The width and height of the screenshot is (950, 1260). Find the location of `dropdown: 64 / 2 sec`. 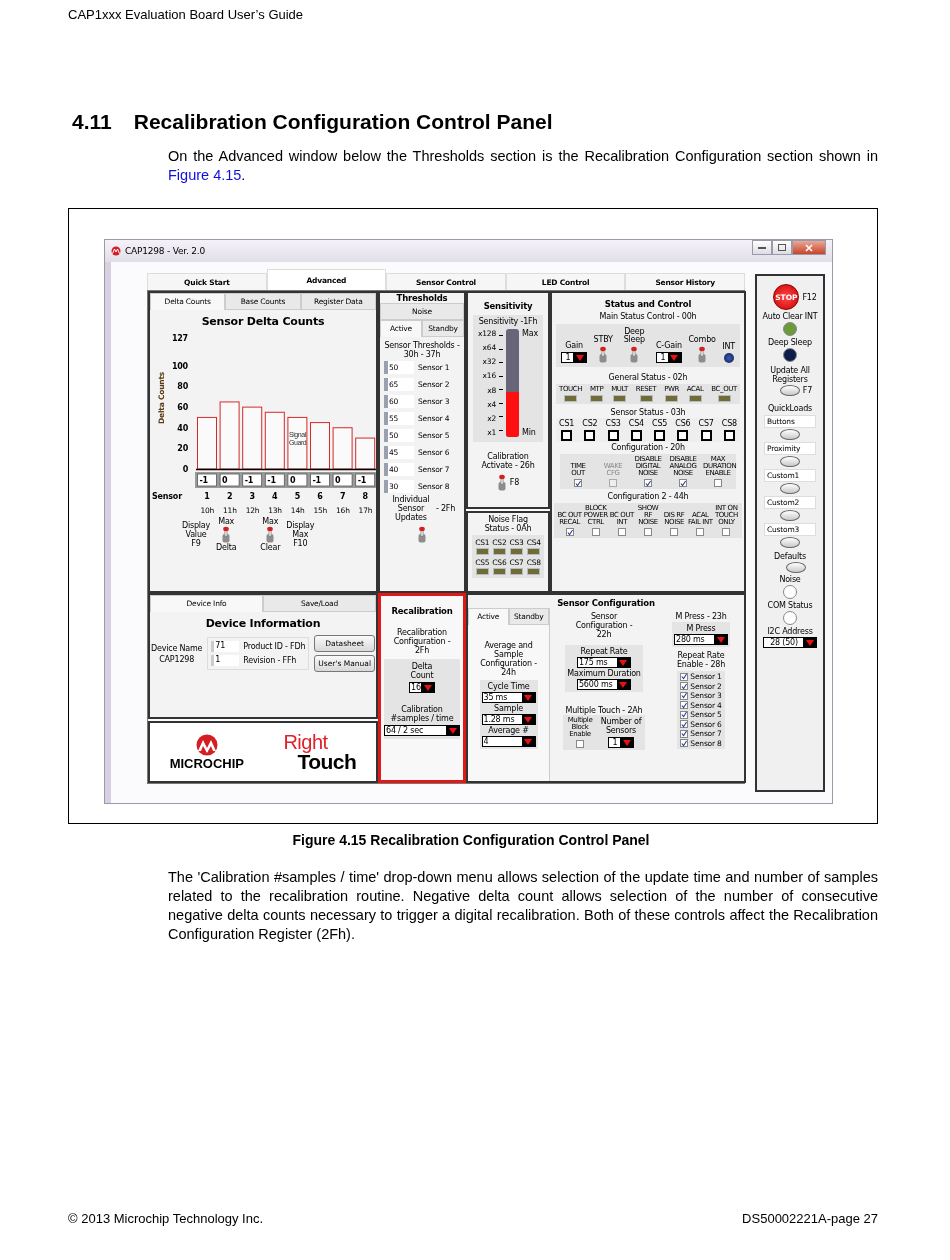

dropdown: 64 / 2 sec is located at coordinates (422, 730).